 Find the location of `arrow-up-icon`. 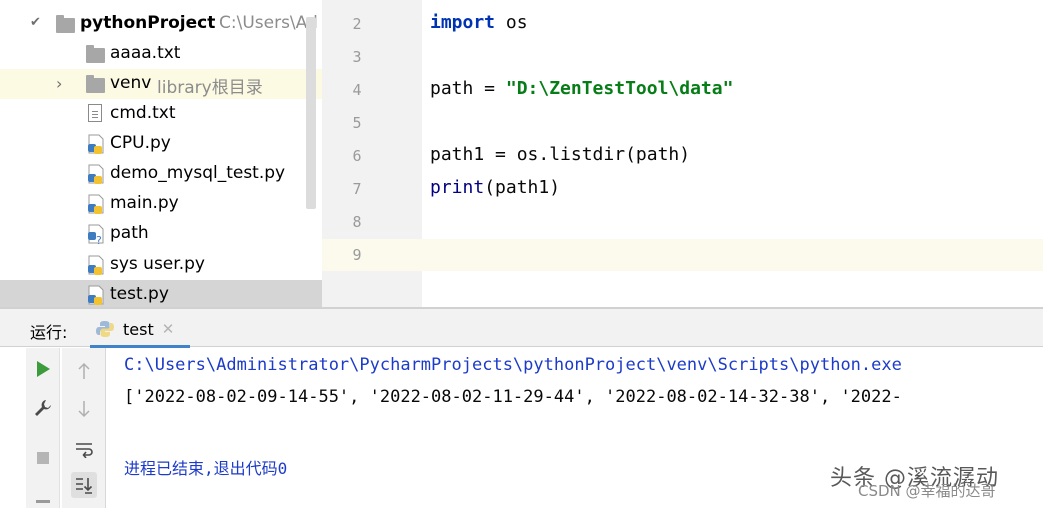

arrow-up-icon is located at coordinates (84, 370).